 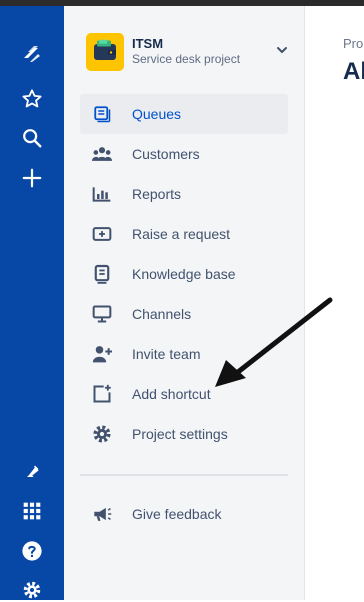 What do you see at coordinates (184, 475) in the screenshot?
I see `sidebar-divider` at bounding box center [184, 475].